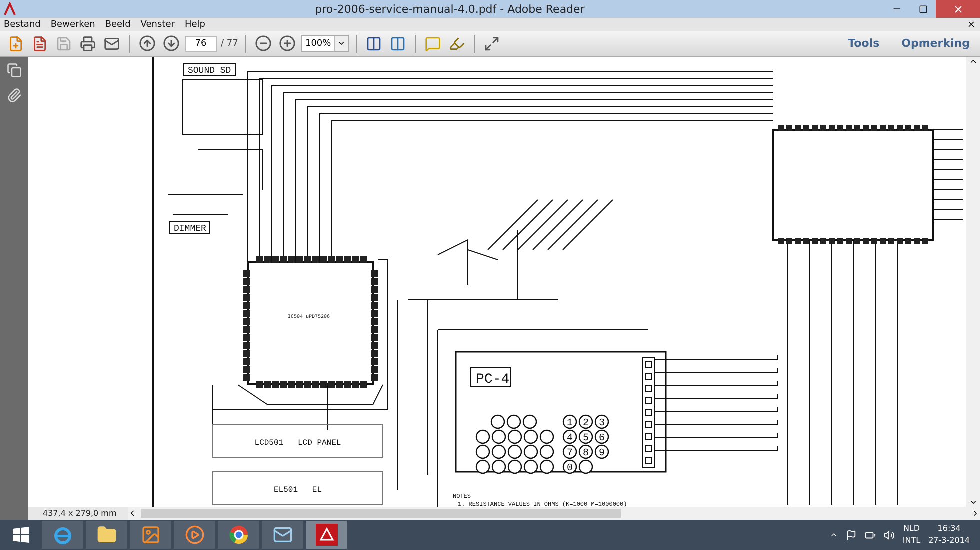 The width and height of the screenshot is (980, 550). I want to click on pane-link: Opmerking, so click(936, 43).